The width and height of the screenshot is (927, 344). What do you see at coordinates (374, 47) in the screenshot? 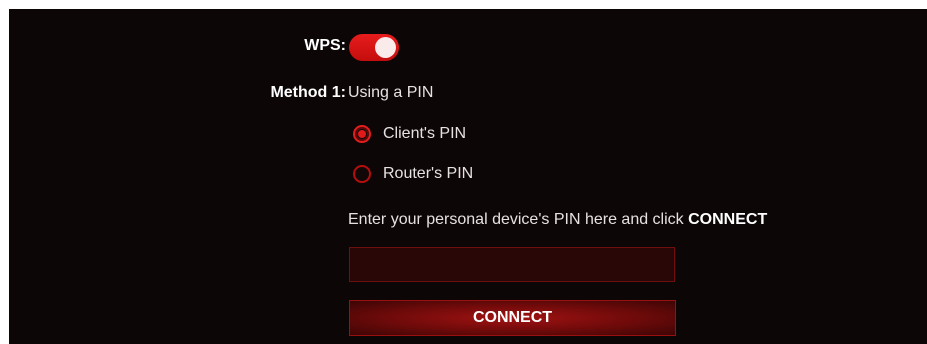
I see `wps-toggle` at bounding box center [374, 47].